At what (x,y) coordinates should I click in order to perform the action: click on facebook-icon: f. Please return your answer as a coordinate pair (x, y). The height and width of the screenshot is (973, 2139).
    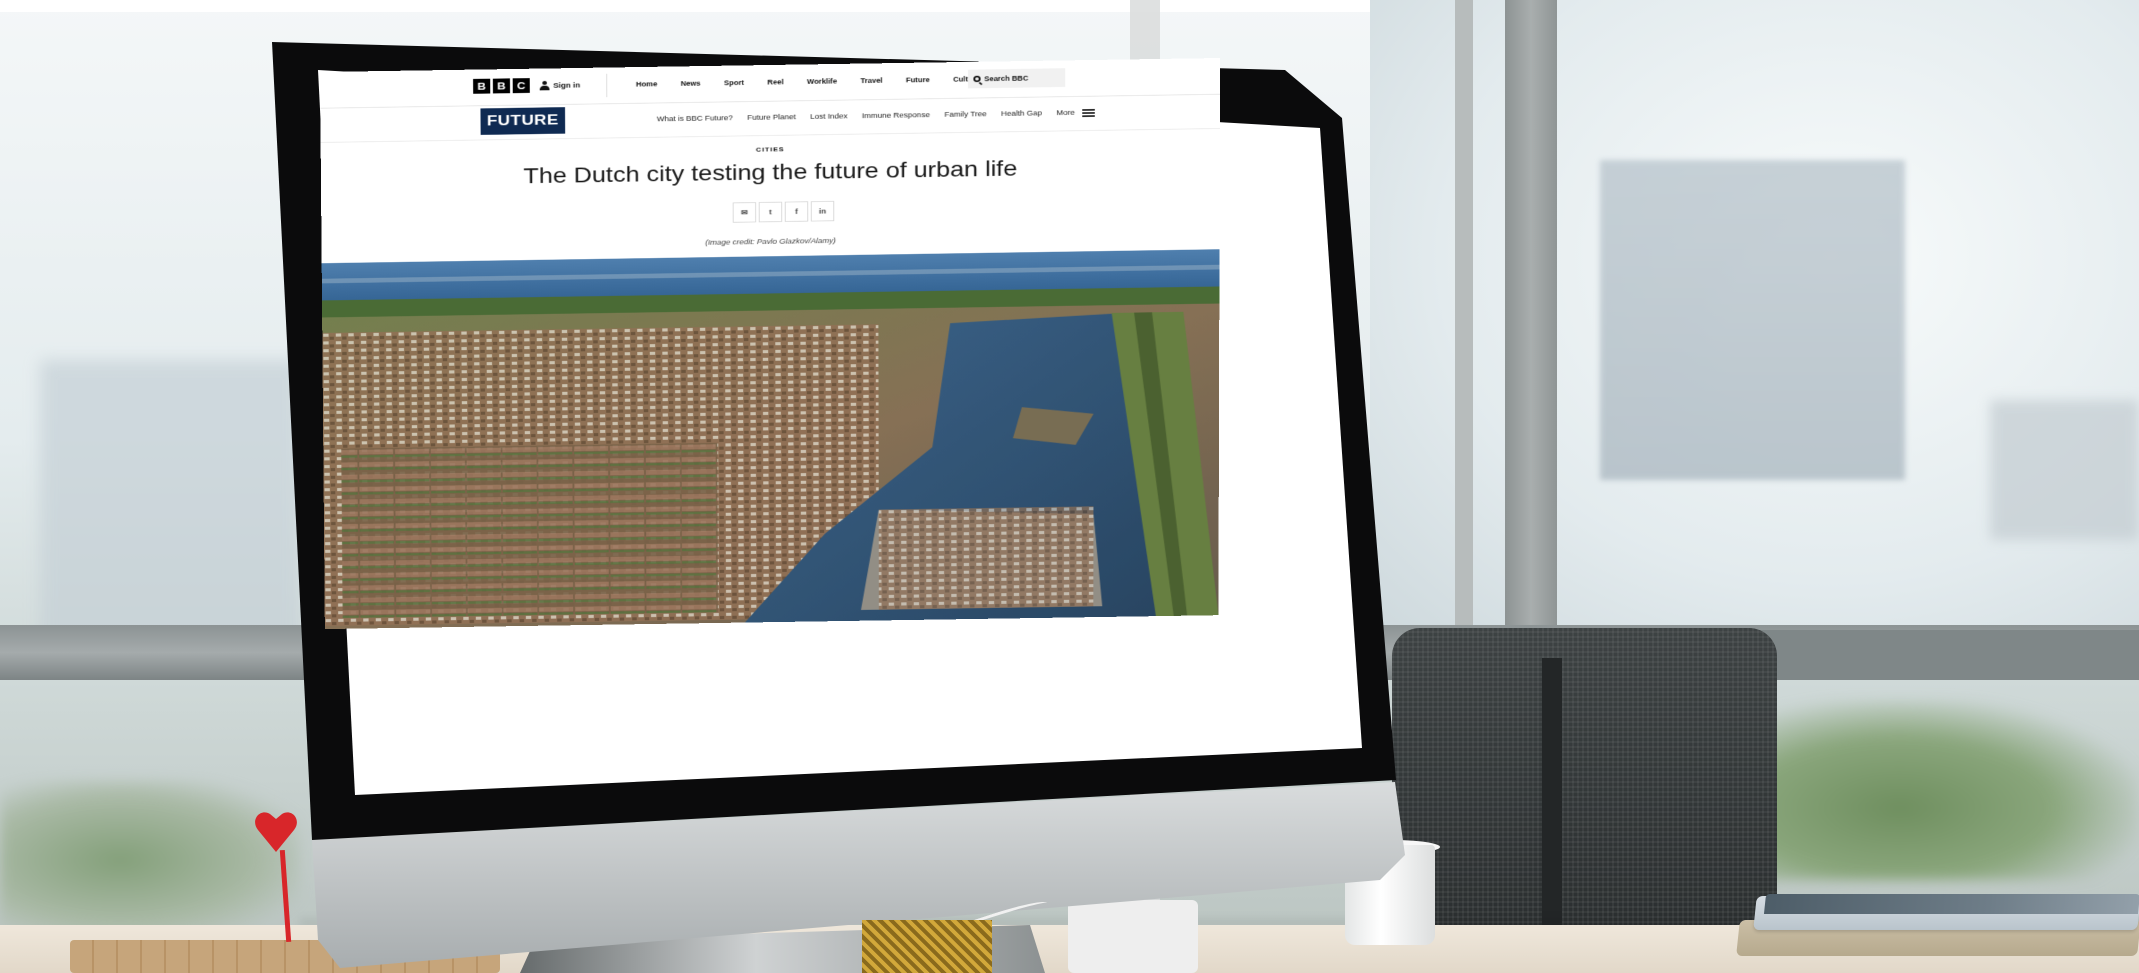
    Looking at the image, I should click on (796, 211).